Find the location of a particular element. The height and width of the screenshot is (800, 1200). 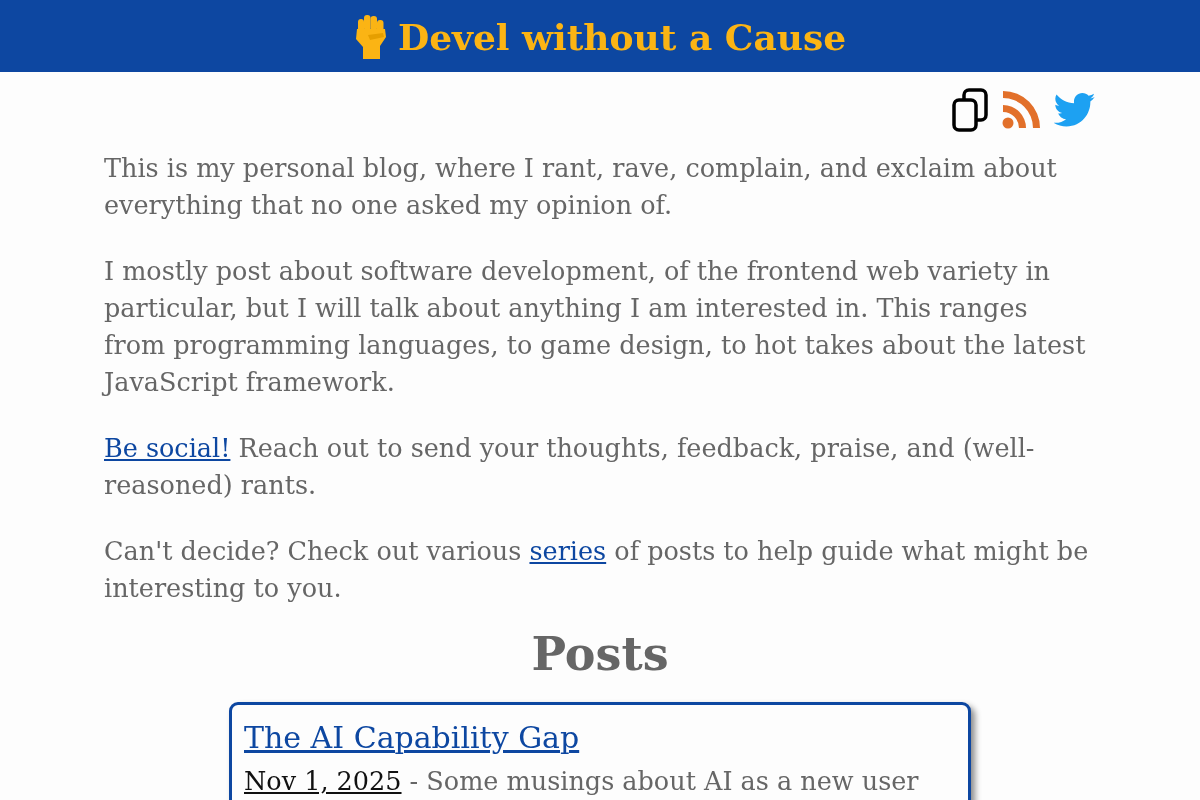

post-summary: Nov 1, 2025 - Some musings about AI as a new user is located at coordinates (582, 781).